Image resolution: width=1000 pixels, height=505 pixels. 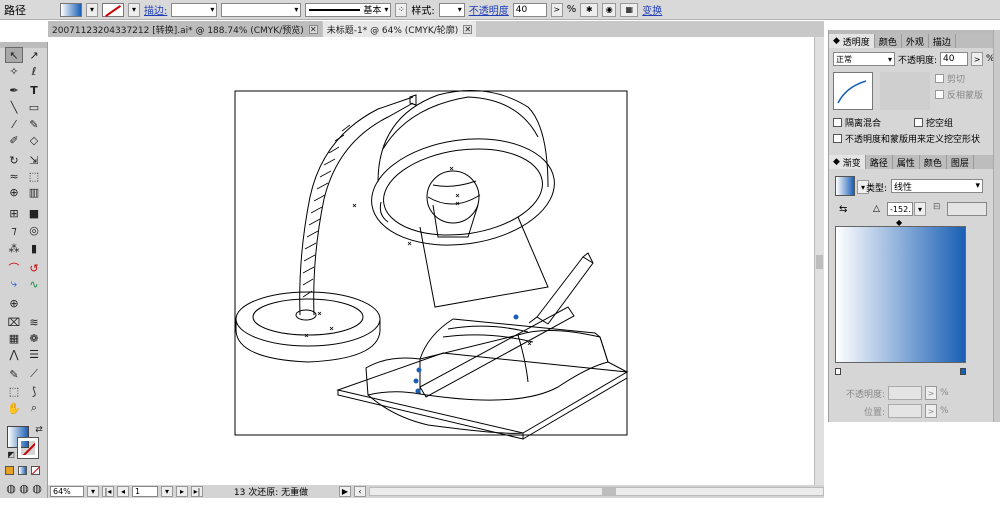 I want to click on tab-transparency: ◆ 透明度, so click(x=852, y=41).